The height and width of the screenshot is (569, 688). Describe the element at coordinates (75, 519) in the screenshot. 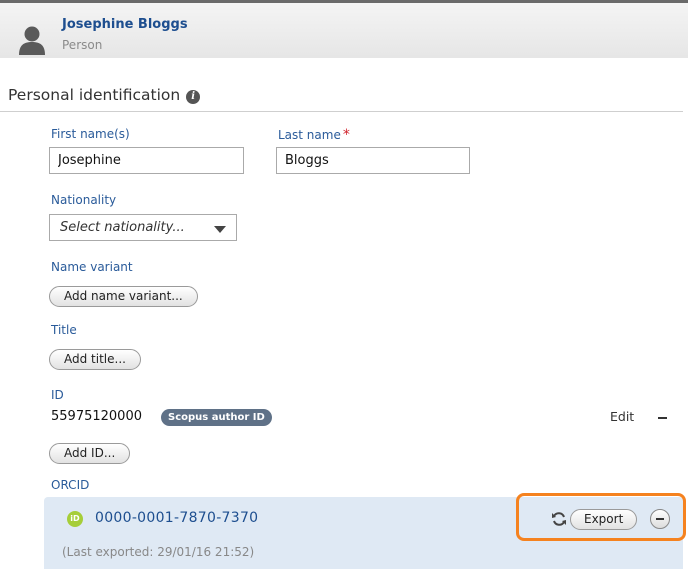

I see `orcid-icon: iD` at that location.